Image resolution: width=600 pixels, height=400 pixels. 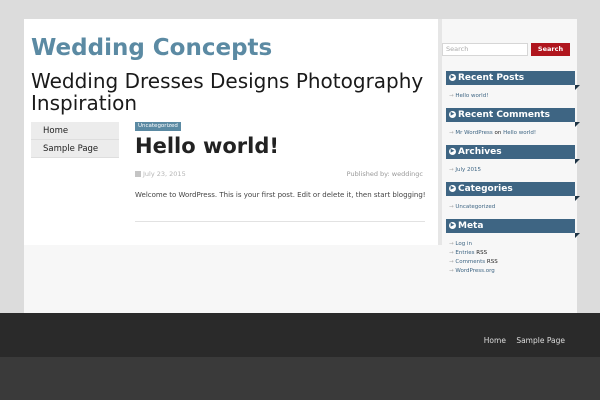 I want to click on post-title: Hello world!, so click(x=207, y=146).